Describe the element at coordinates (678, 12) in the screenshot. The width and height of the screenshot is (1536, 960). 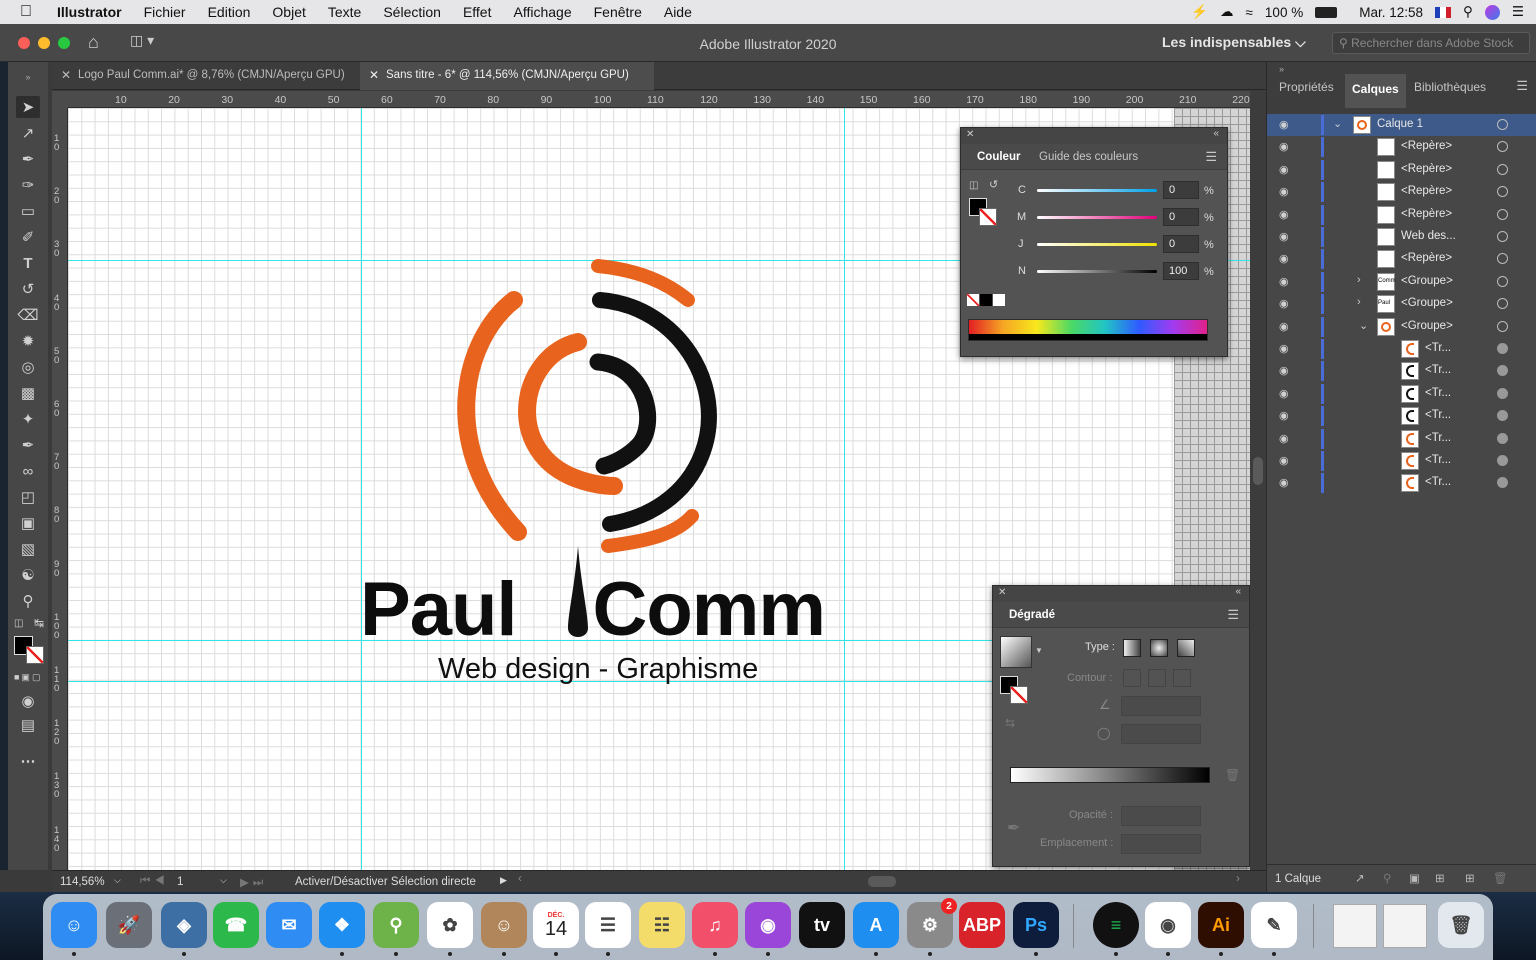
I see `menu-aide: Aide` at that location.